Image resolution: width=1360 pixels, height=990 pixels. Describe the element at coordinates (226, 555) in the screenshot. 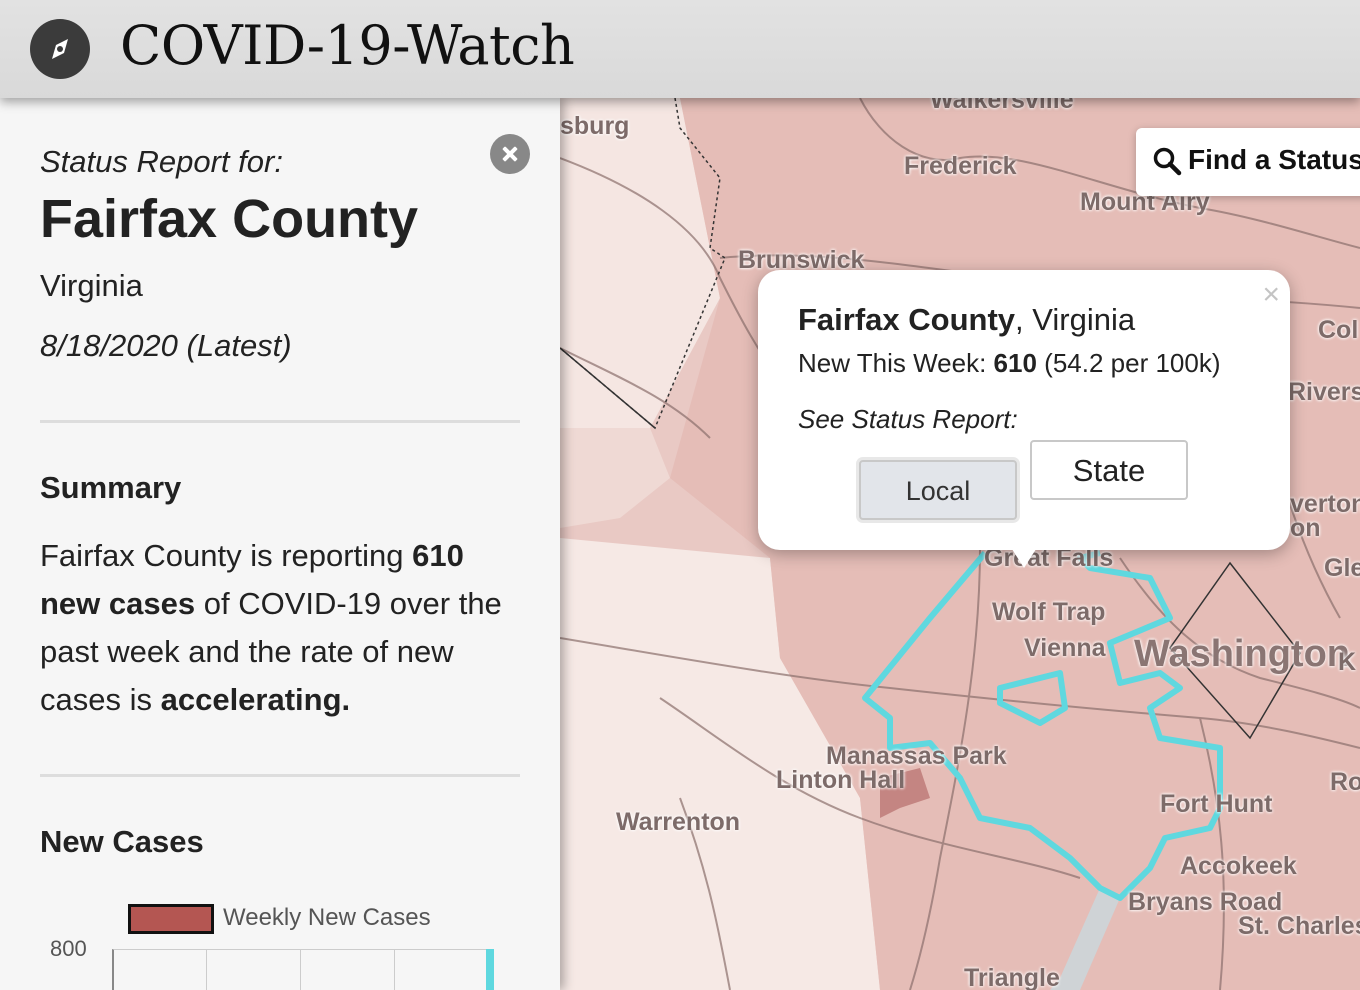

I see `summary-pre: Fairfax County is reporting` at that location.